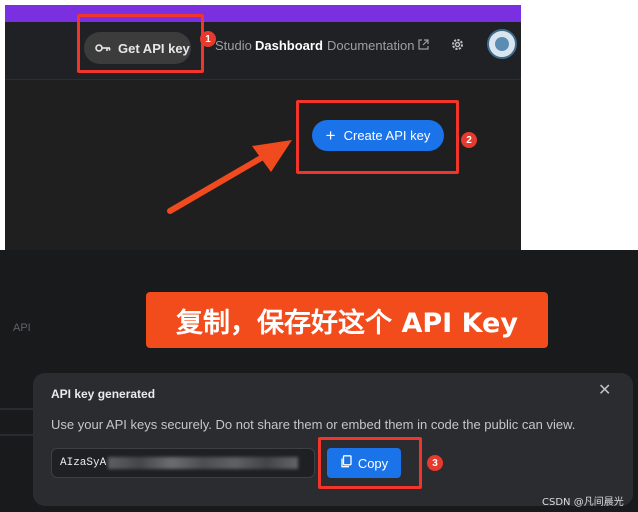 The width and height of the screenshot is (638, 512). I want to click on annotation-arrow, so click(229, 177).